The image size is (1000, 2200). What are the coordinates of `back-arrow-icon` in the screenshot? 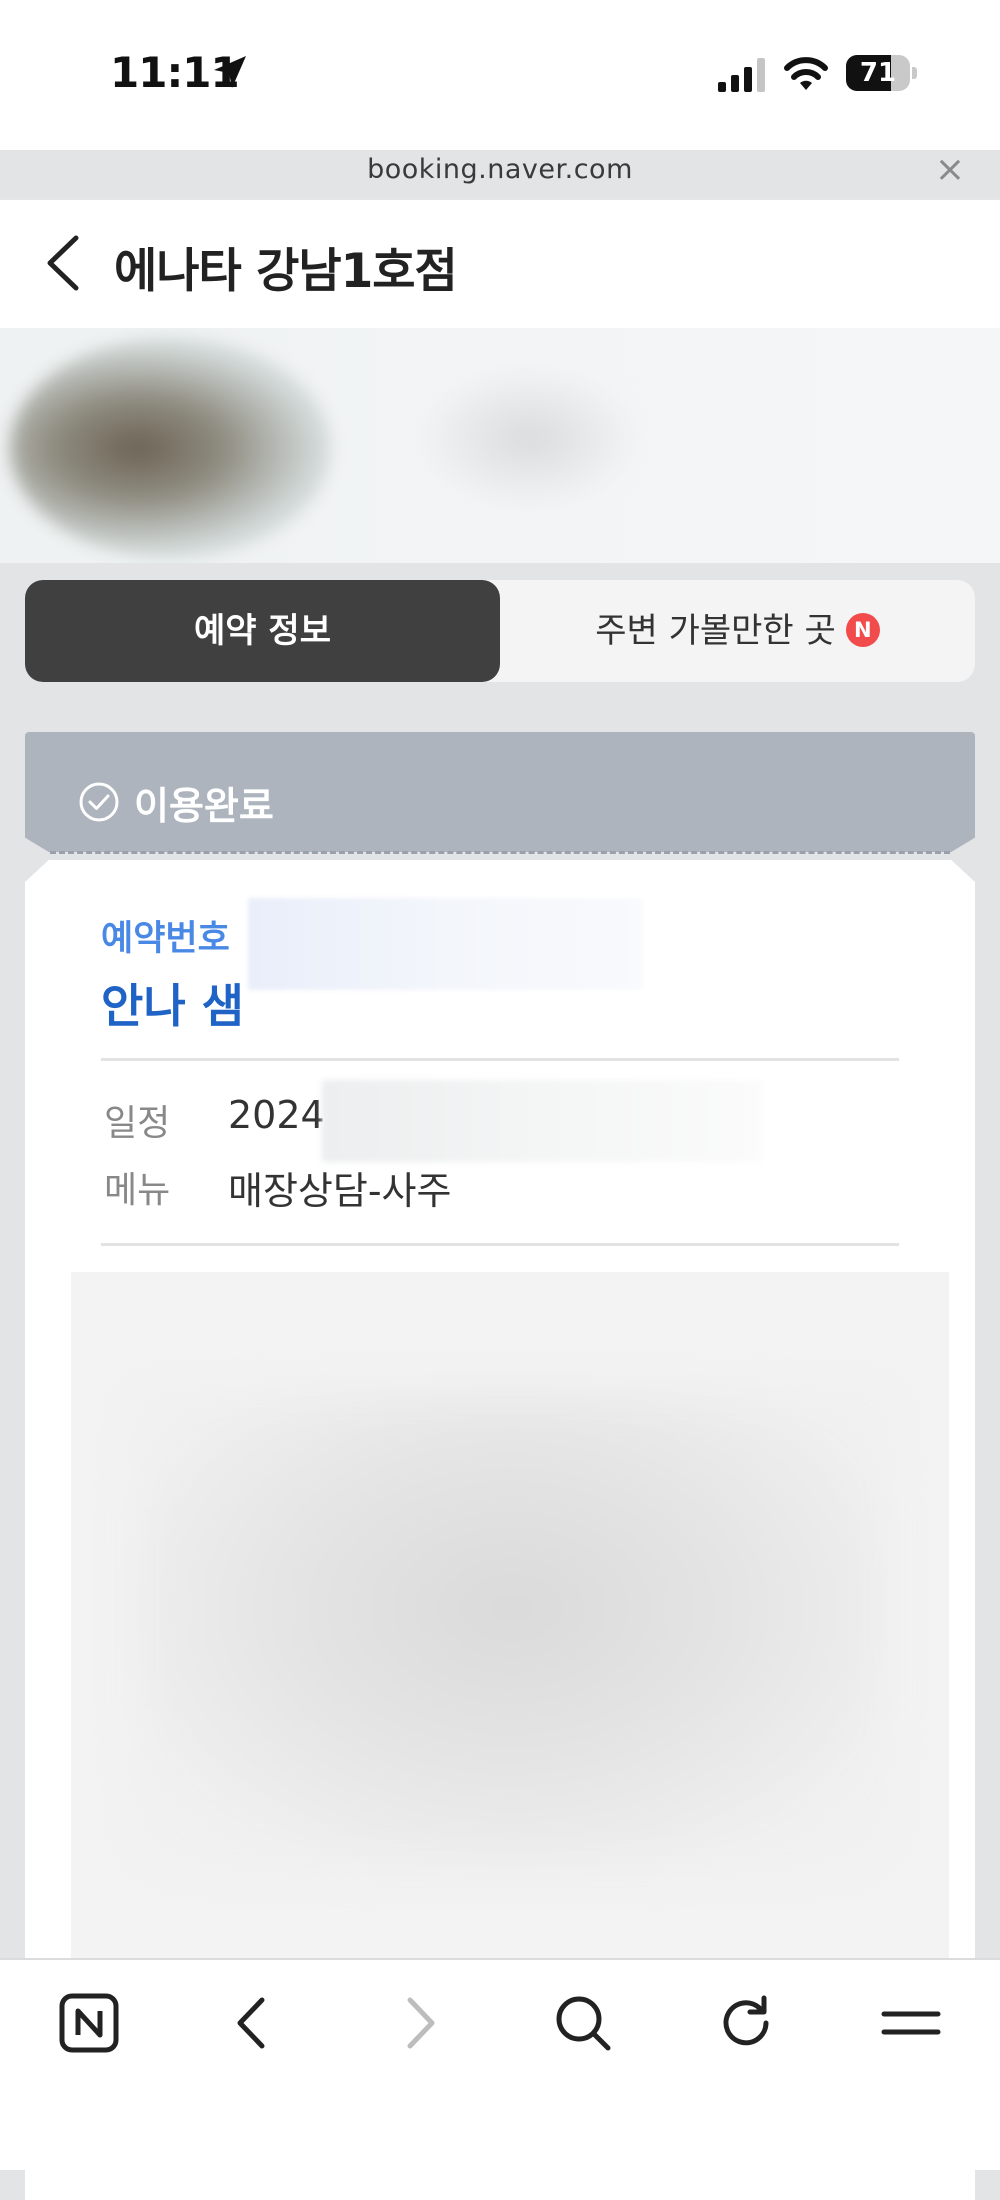 It's located at (253, 2023).